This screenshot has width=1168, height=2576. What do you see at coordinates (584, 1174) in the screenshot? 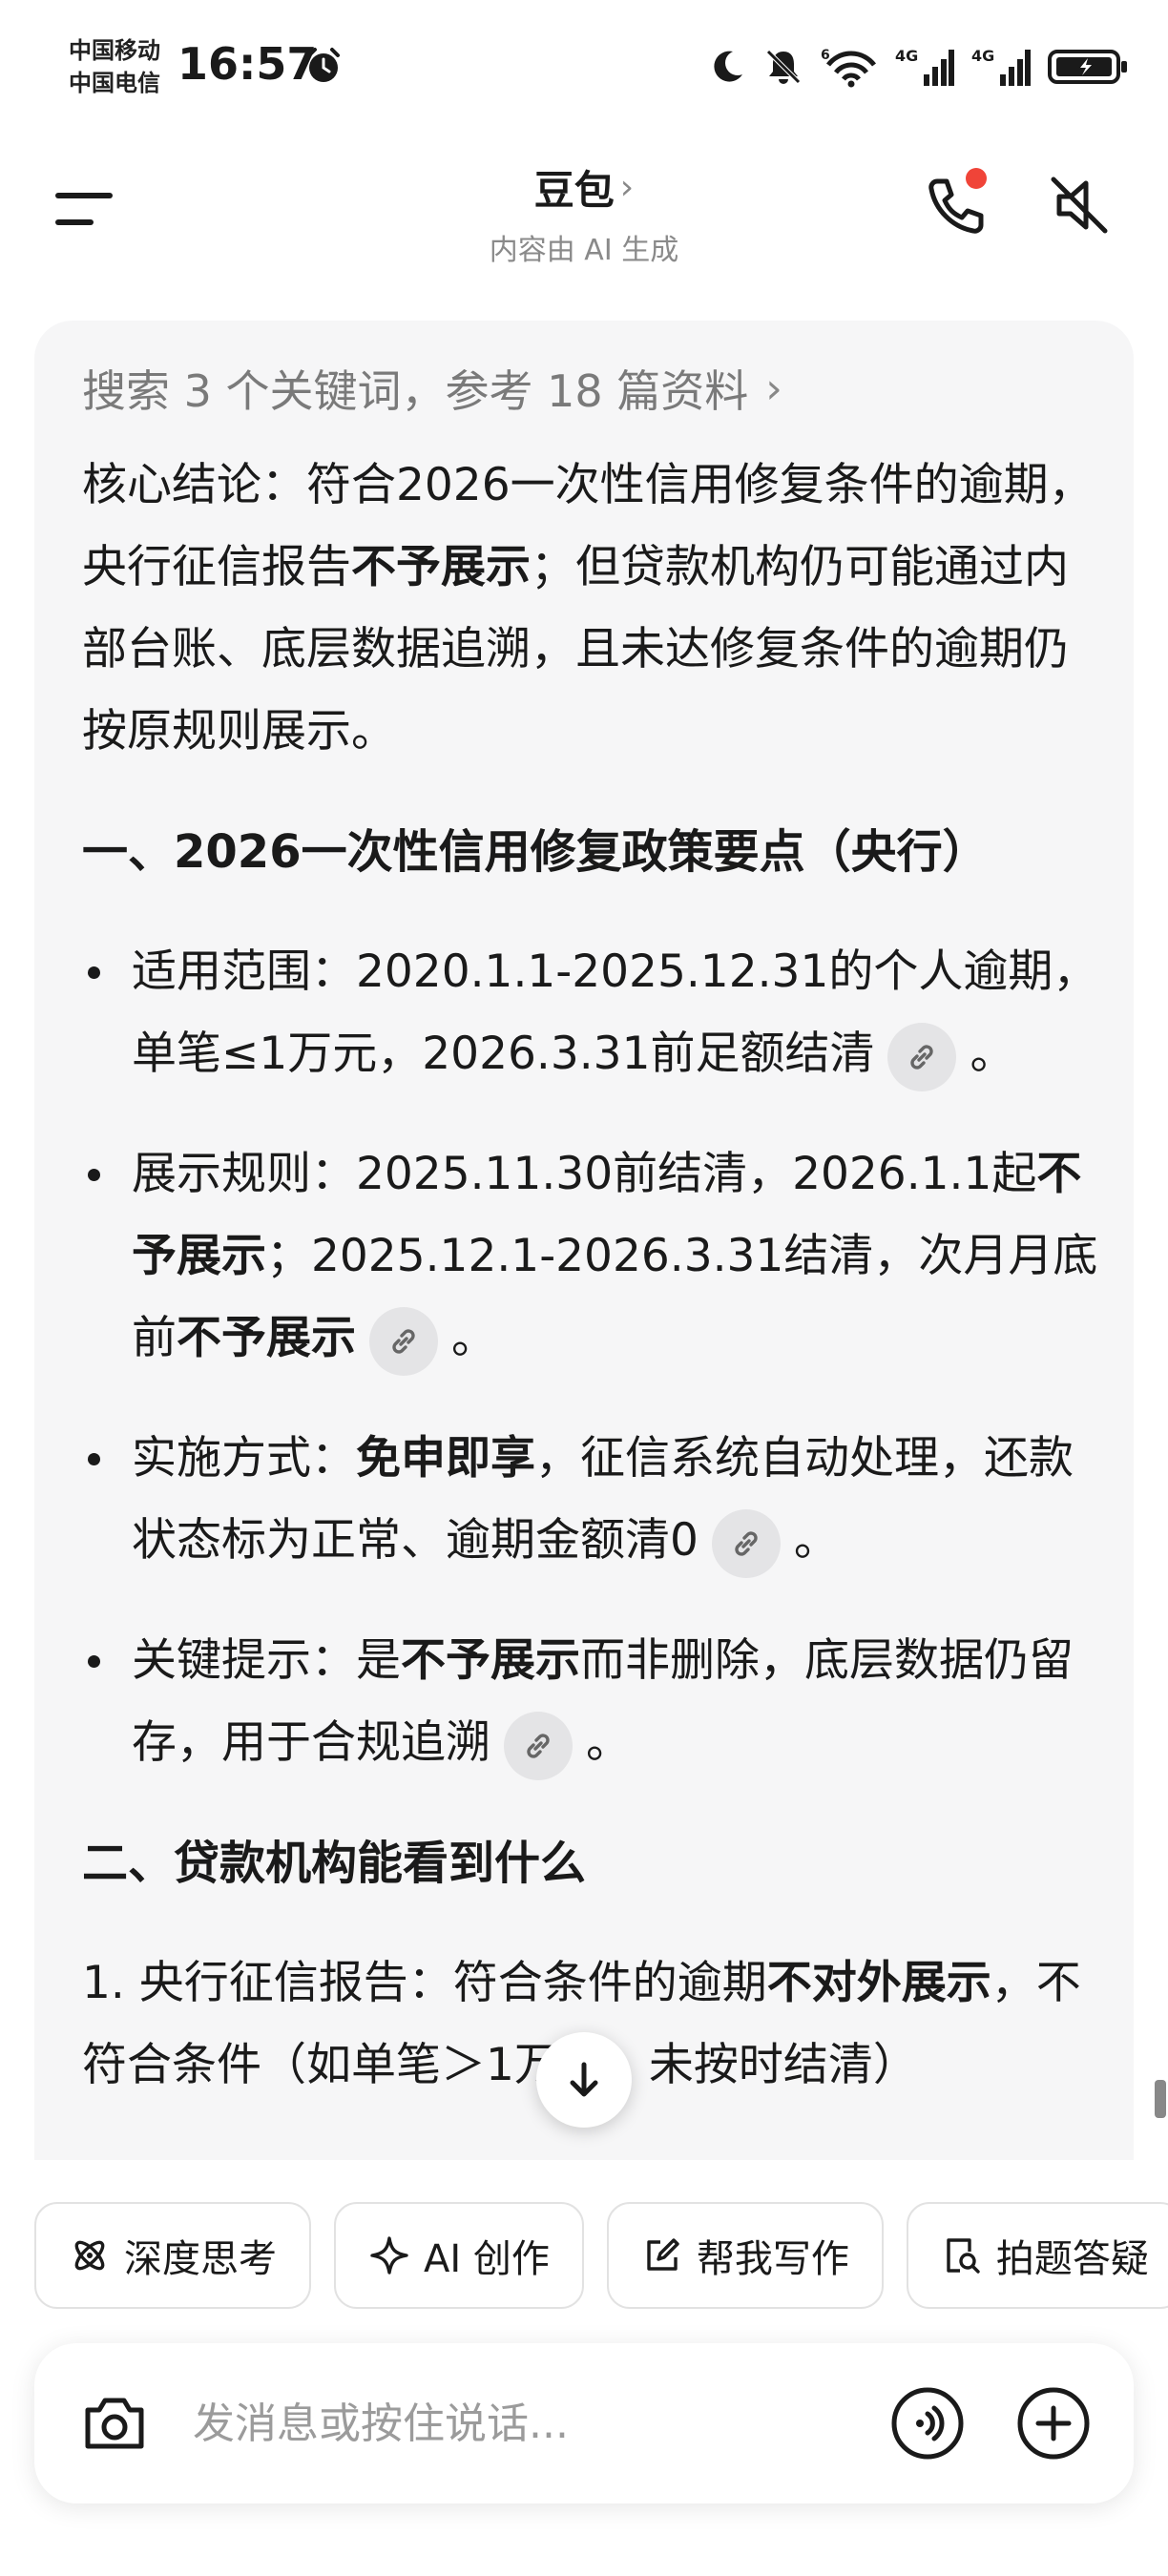
I see `bullet-text: 展示规则：2025.11.30前结清，2026.1.1起` at bounding box center [584, 1174].